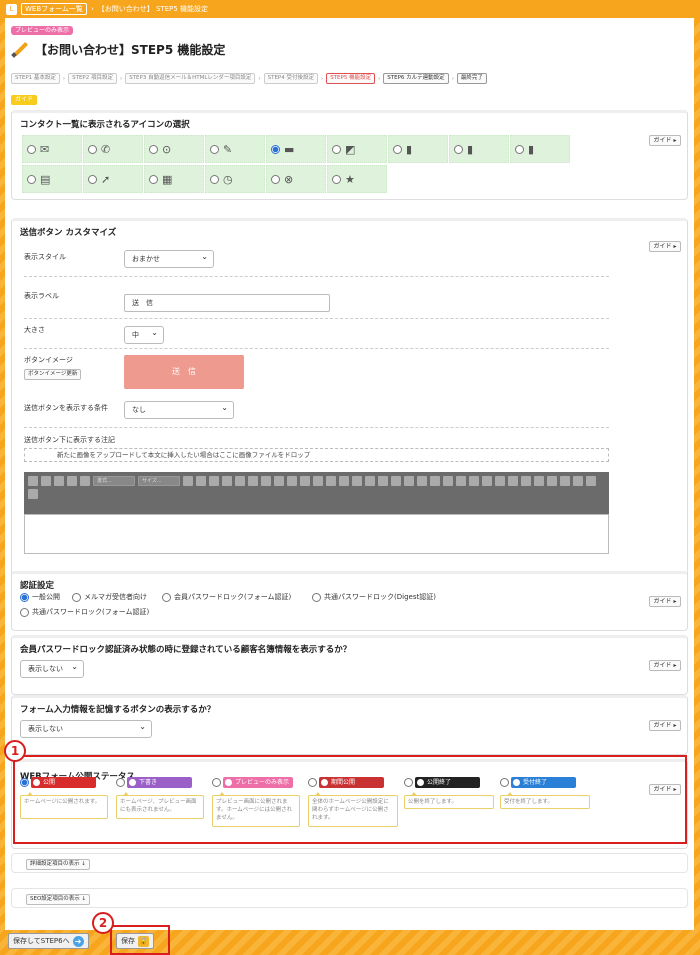 The image size is (700, 955). I want to click on icon-option: ✎, so click(235, 149).